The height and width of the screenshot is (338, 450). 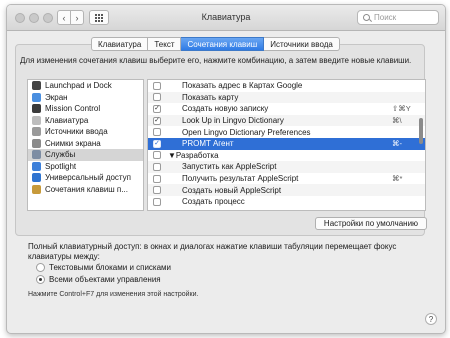 I want to click on shortcut-row: Создать процесс, so click(x=286, y=202).